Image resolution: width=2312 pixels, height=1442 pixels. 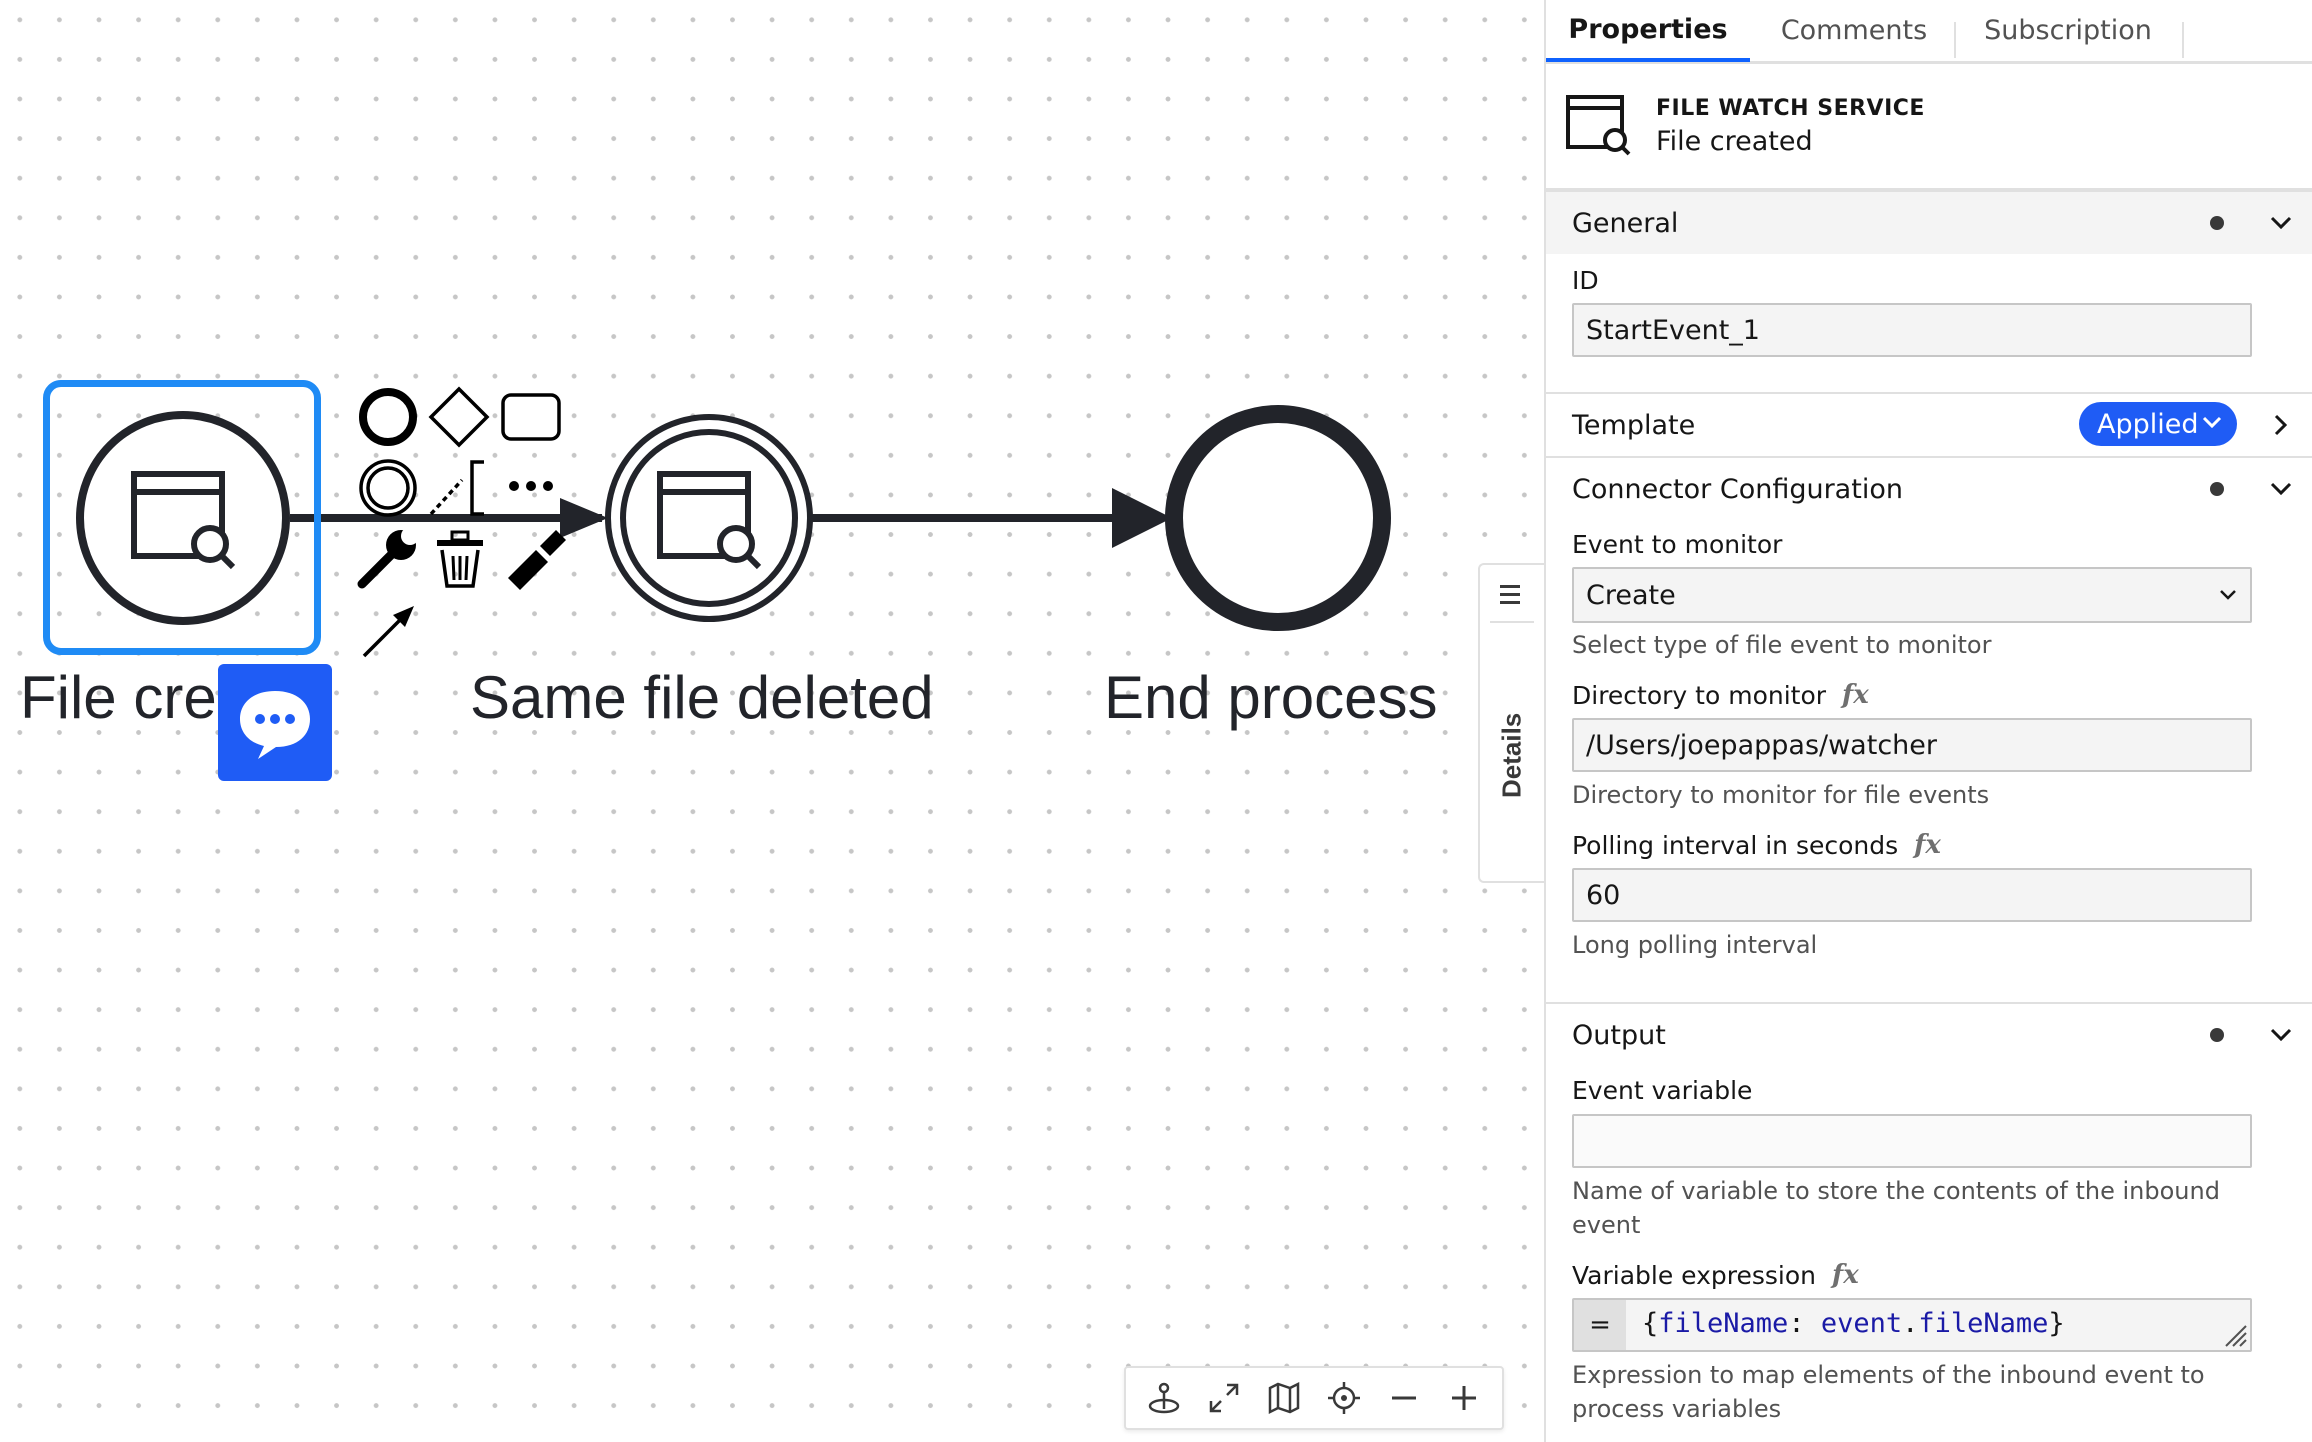 I want to click on code-token: ., so click(x=1910, y=1323).